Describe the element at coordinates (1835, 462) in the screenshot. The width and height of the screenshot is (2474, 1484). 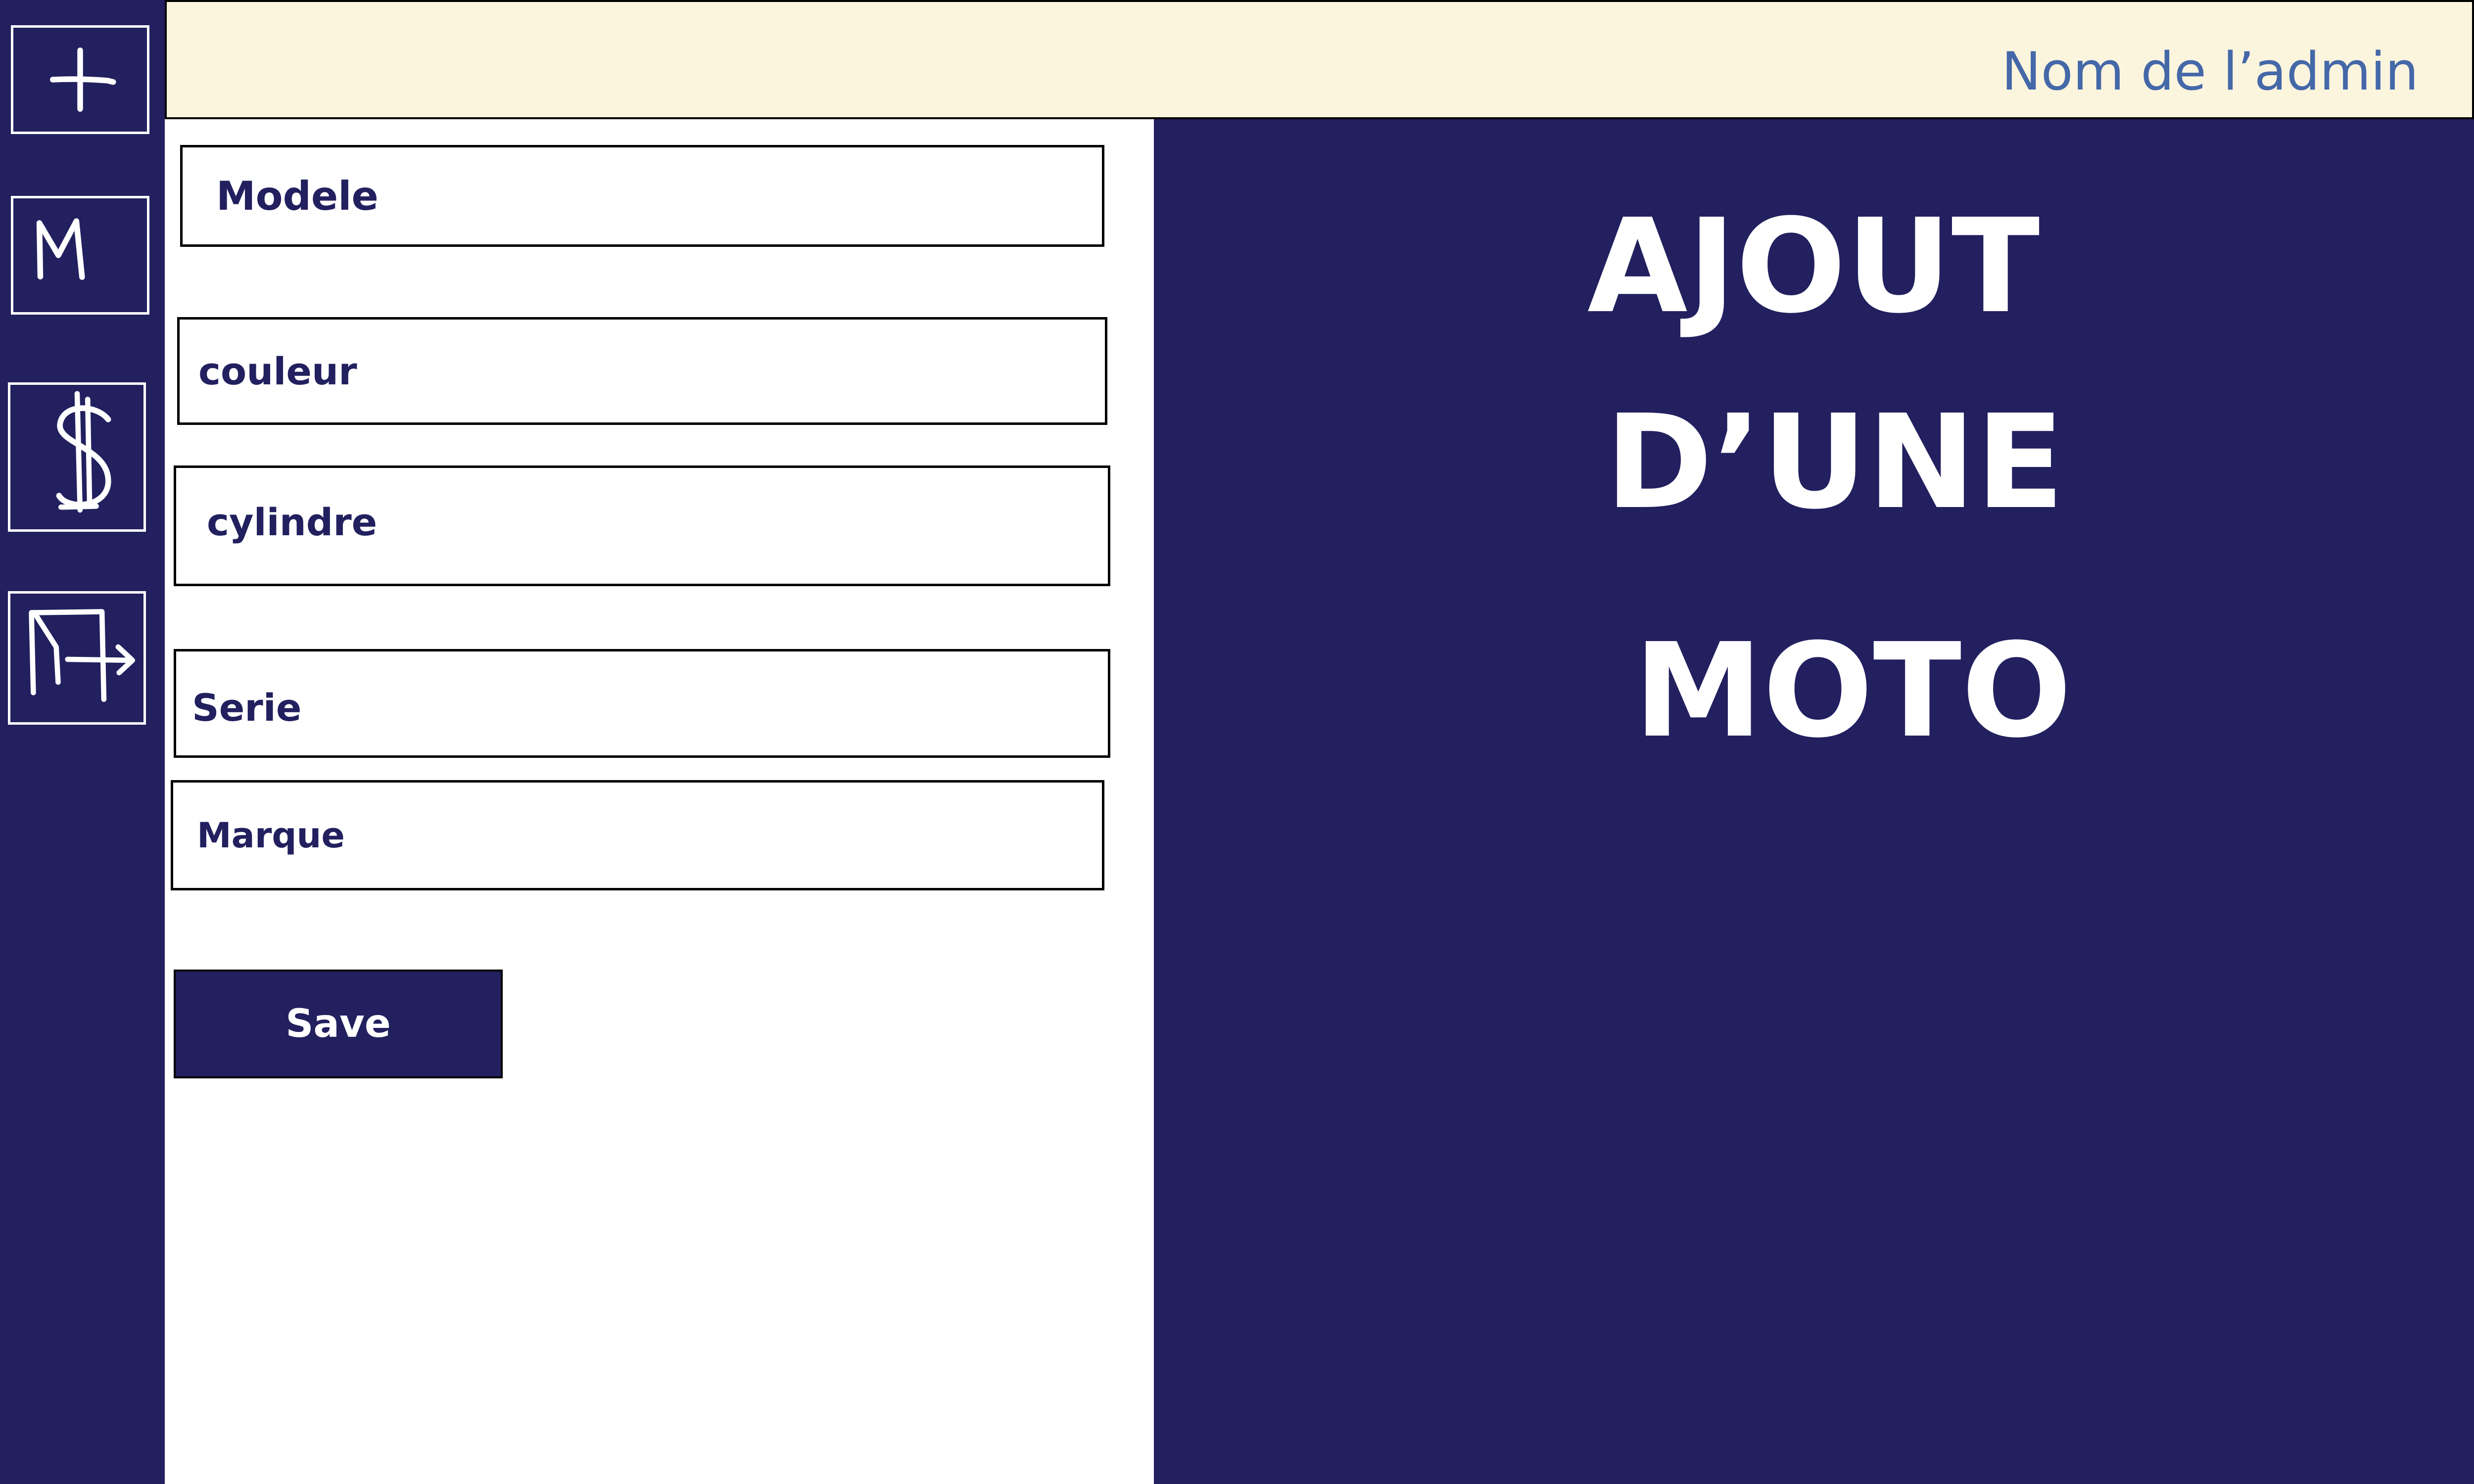
I see `hero-title-line-2: D’UNE` at that location.